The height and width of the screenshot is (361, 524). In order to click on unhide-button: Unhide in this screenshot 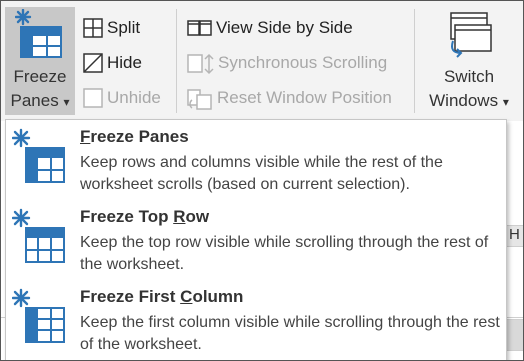, I will do `click(127, 98)`.